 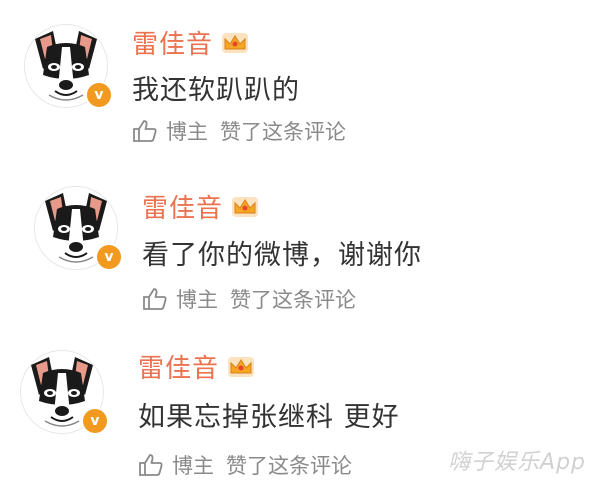 I want to click on comment-text: 看了你的微博，谢谢你, so click(x=282, y=255).